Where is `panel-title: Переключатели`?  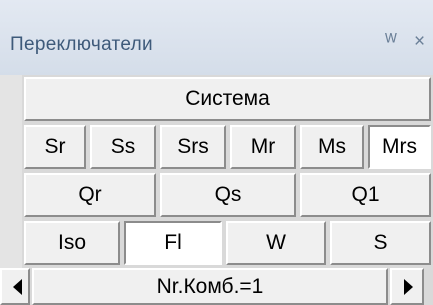 panel-title: Переключатели is located at coordinates (81, 44).